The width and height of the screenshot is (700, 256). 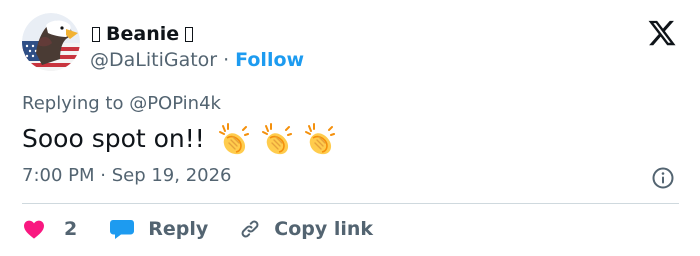 I want to click on avatar, so click(x=51, y=42).